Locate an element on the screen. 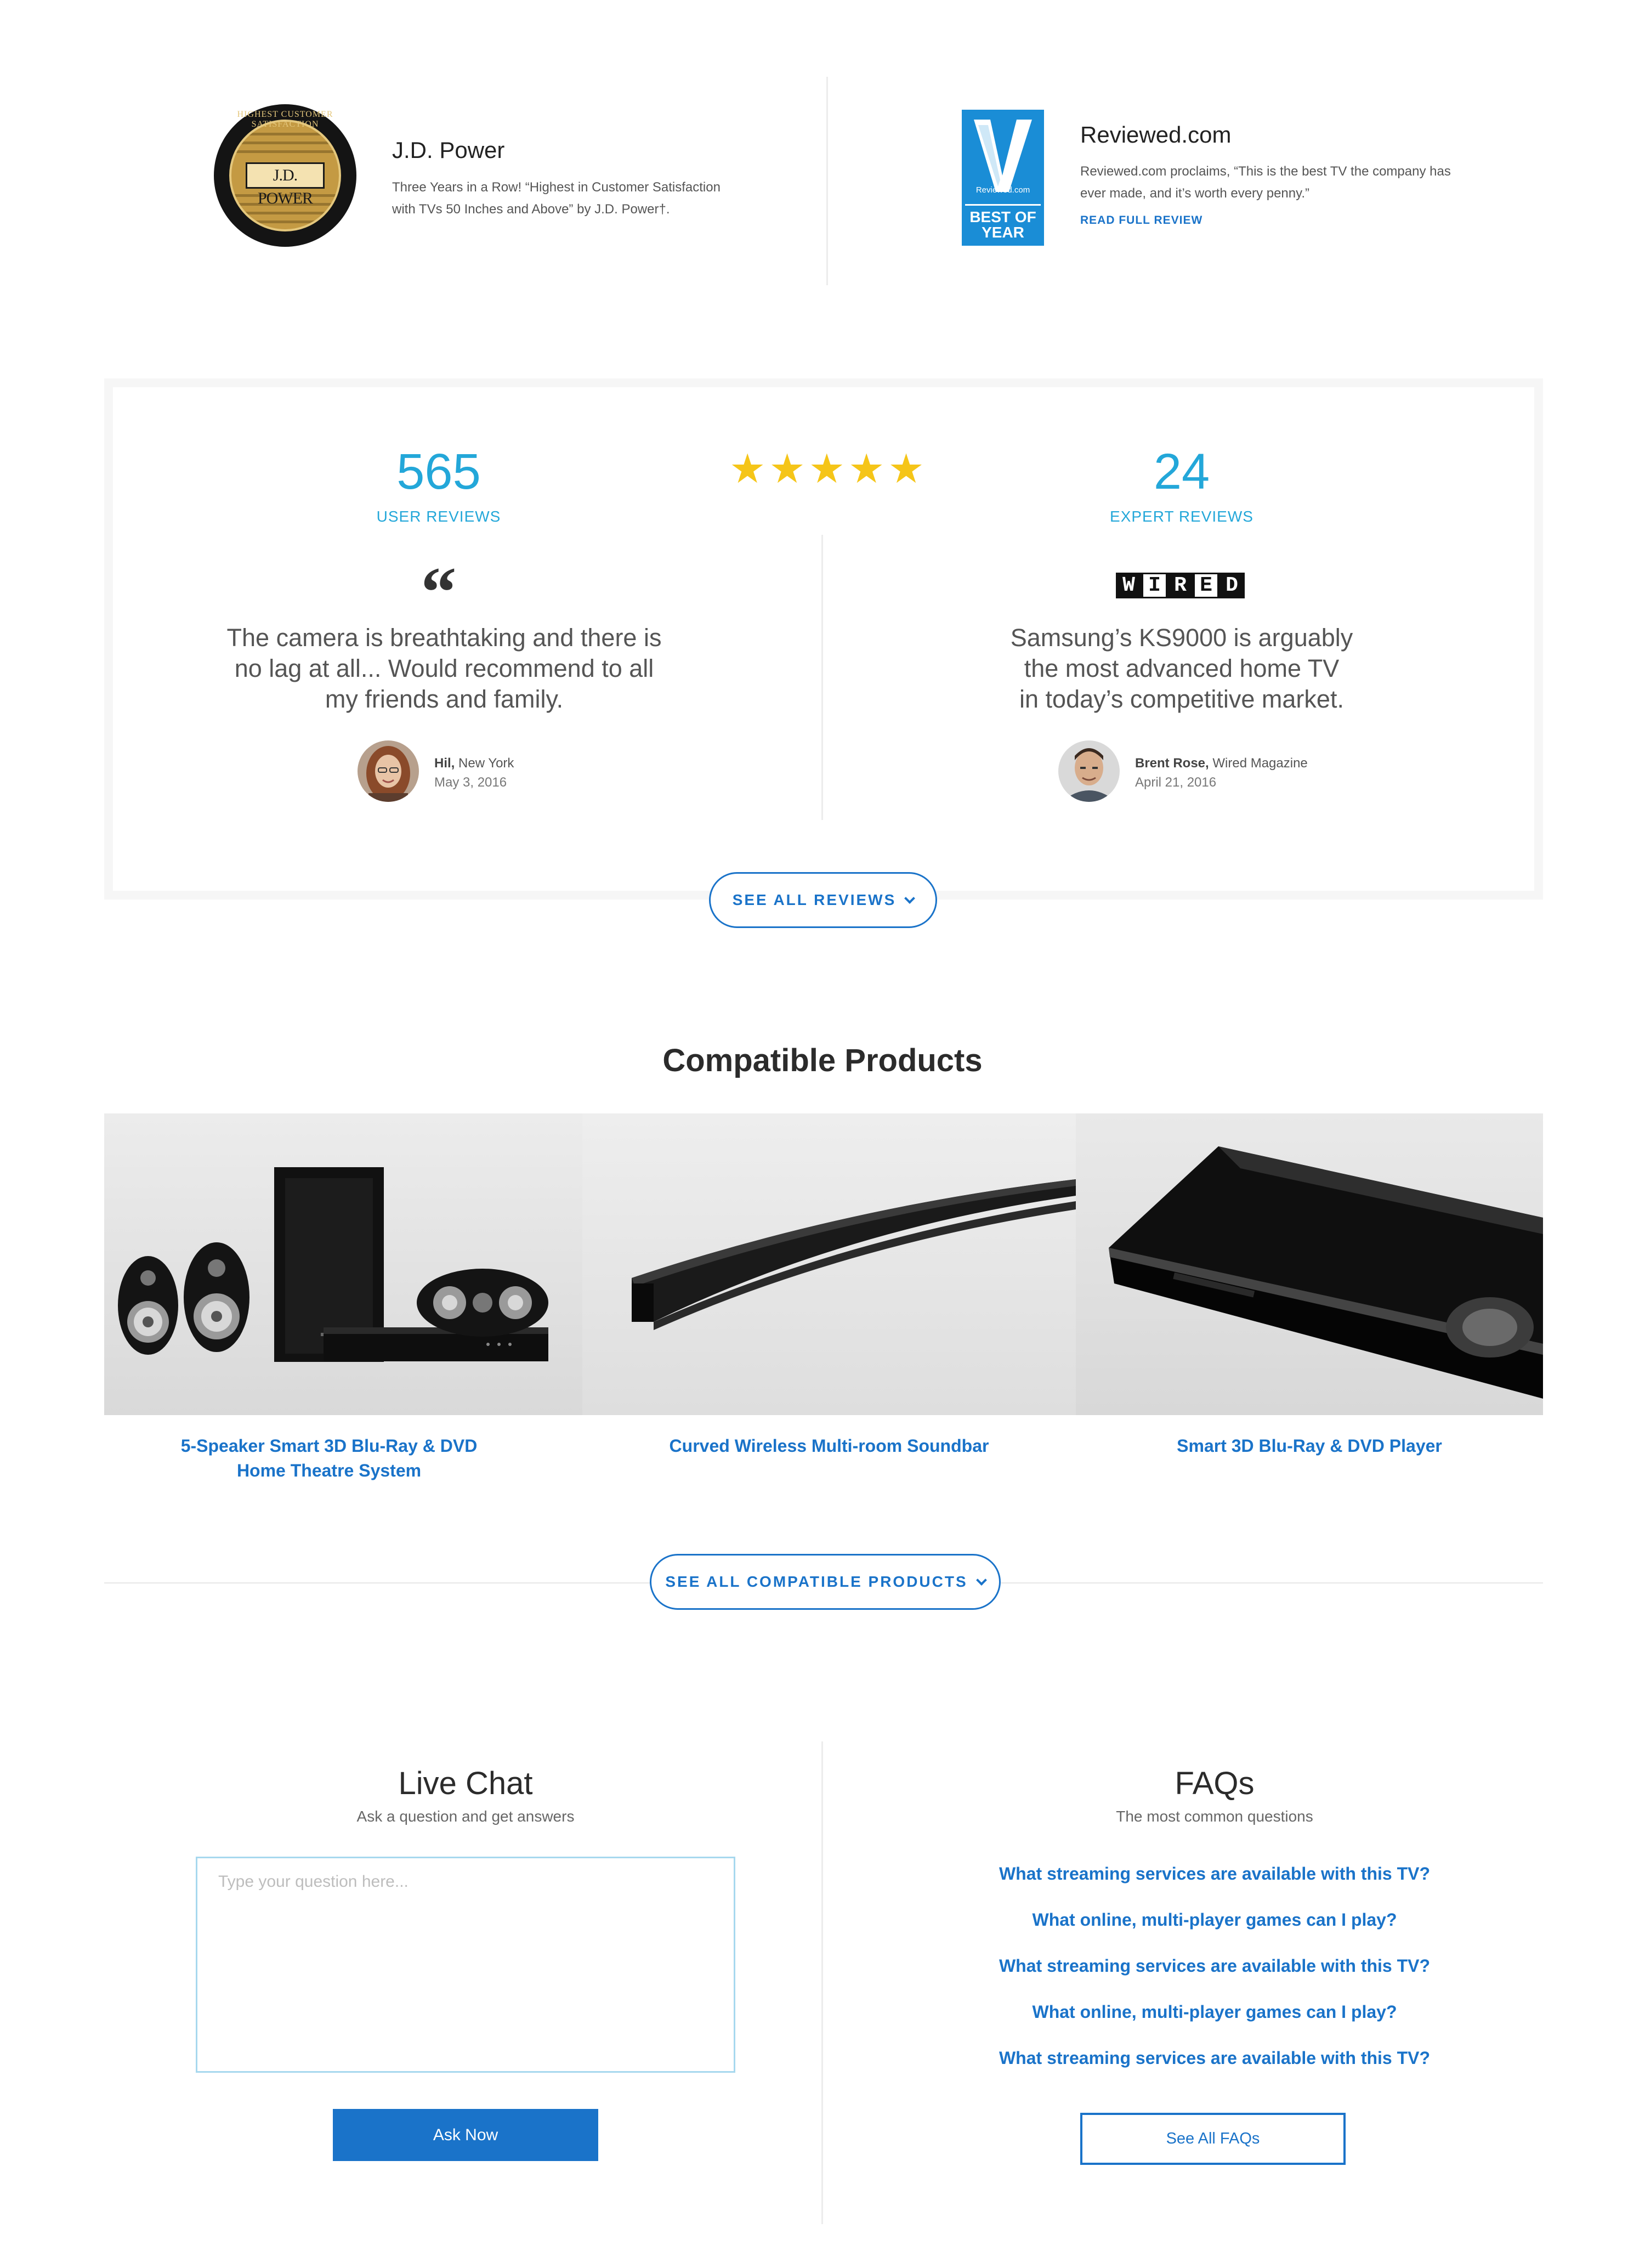 This screenshot has width=1645, height=2268. faqs-title: FAQs is located at coordinates (1215, 1783).